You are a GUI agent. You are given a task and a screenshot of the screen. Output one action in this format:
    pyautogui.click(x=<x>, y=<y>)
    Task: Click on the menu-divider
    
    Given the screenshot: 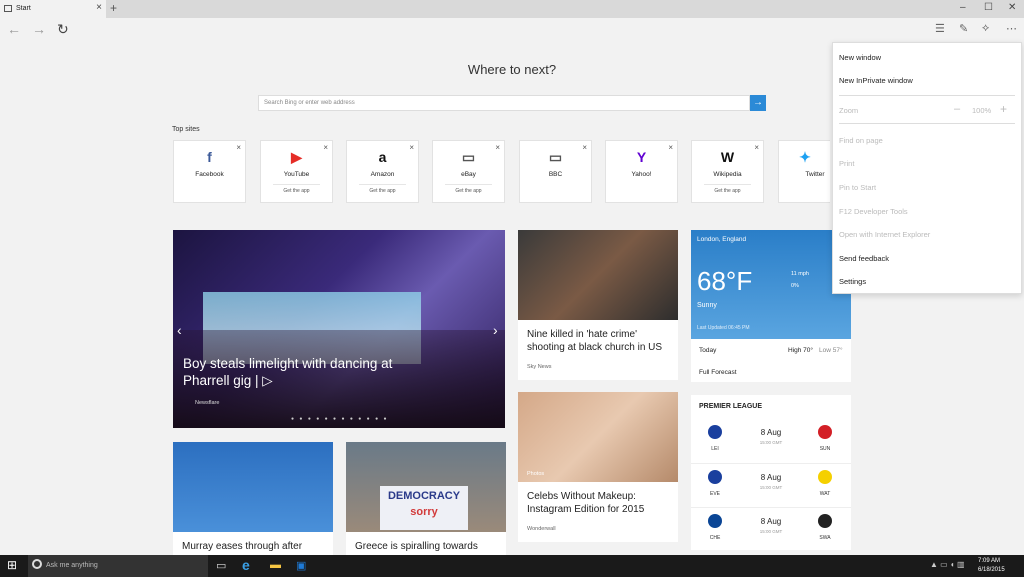 What is the action you would take?
    pyautogui.click(x=927, y=123)
    